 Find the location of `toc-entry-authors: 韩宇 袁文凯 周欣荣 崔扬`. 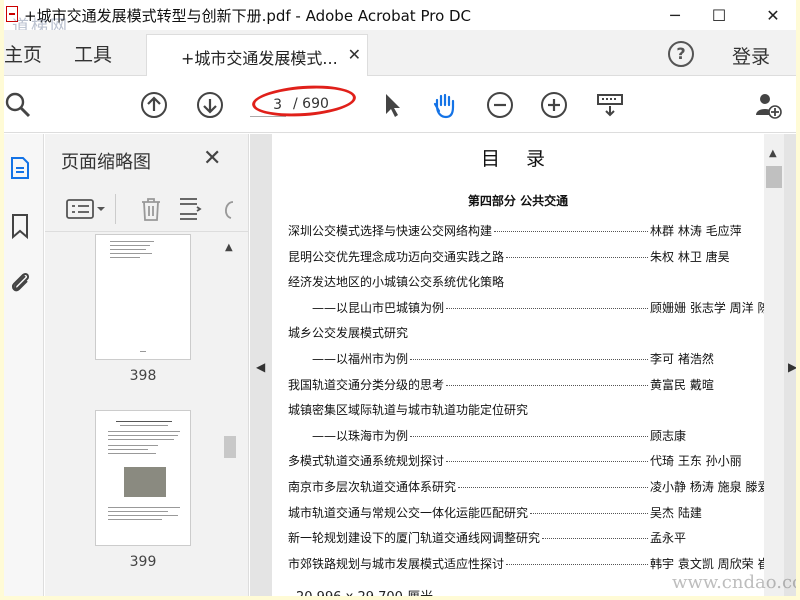

toc-entry-authors: 韩宇 袁文凯 周欣荣 崔扬 is located at coordinates (706, 563).